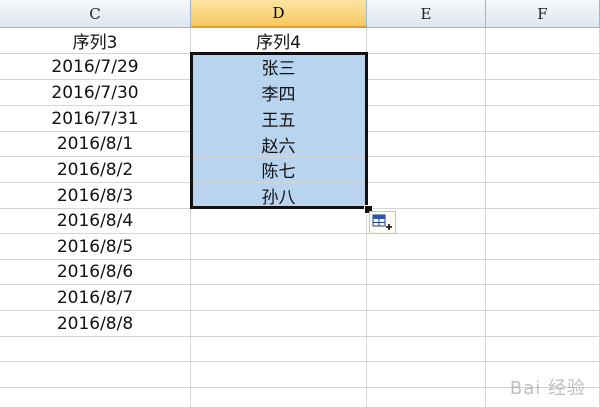 This screenshot has height=408, width=600. What do you see at coordinates (547, 388) in the screenshot?
I see `baidu-jingyan-watermark: Bai 经验` at bounding box center [547, 388].